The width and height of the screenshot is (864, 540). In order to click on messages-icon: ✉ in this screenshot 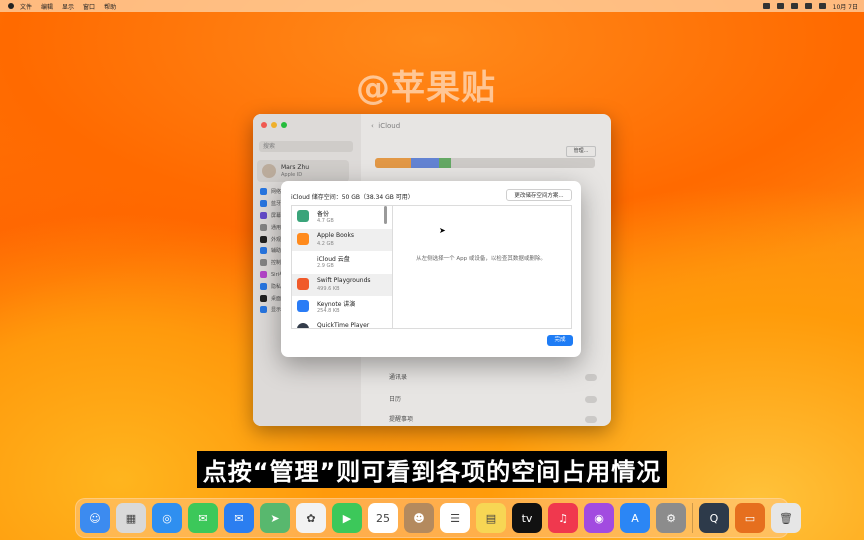, I will do `click(203, 518)`.